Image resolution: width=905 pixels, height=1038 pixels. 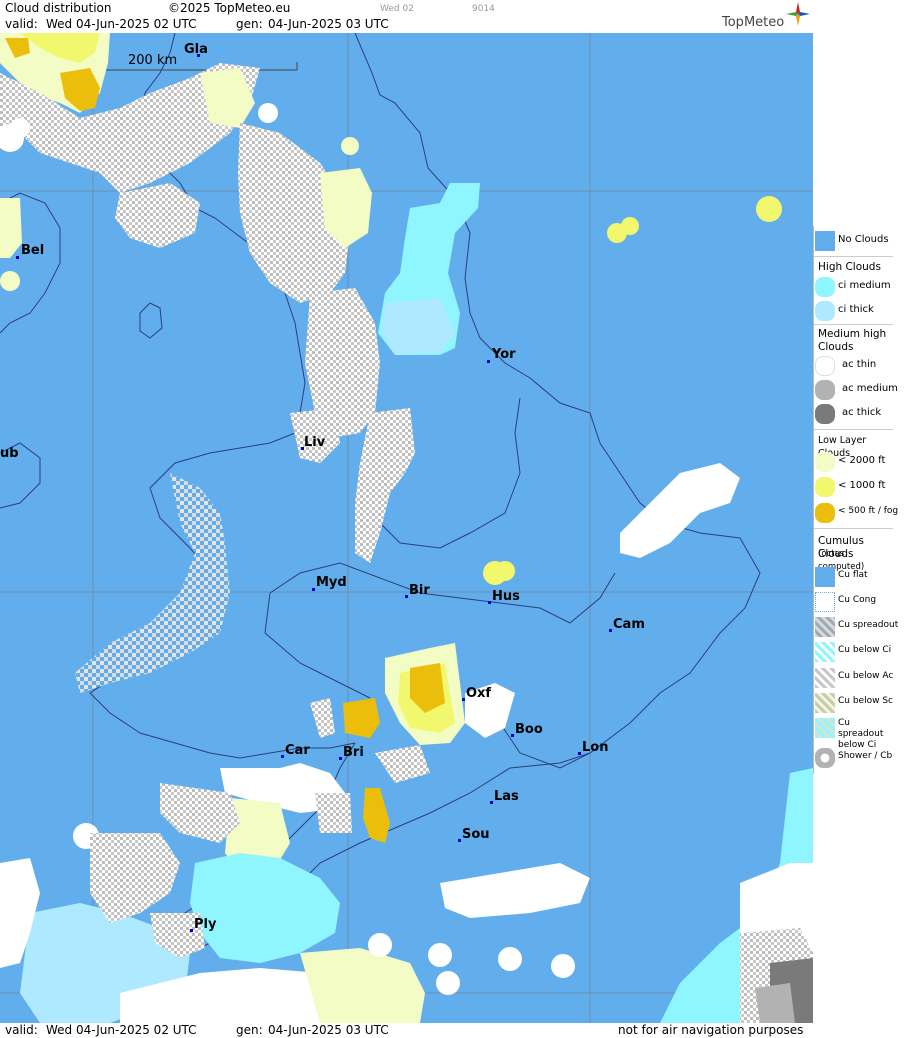 What do you see at coordinates (852, 340) in the screenshot?
I see `legend-medium-head: Medium high Clouds` at bounding box center [852, 340].